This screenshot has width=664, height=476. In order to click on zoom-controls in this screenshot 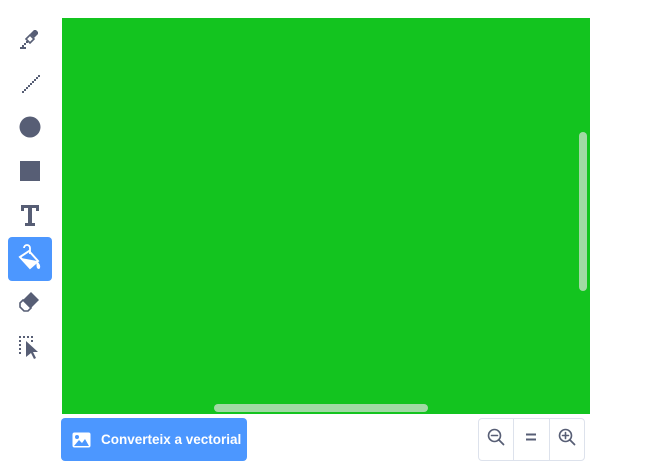, I will do `click(531, 439)`.